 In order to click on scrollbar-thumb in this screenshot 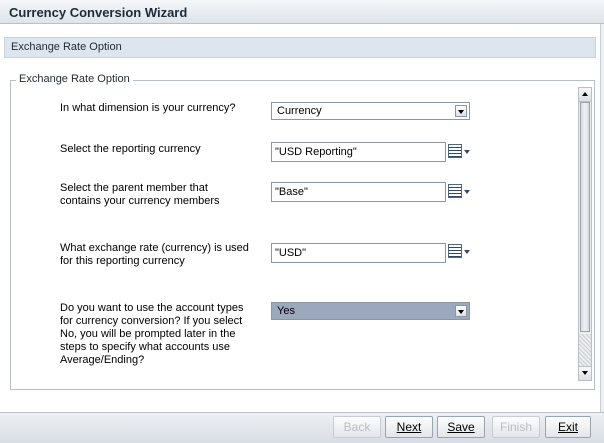, I will do `click(585, 217)`.